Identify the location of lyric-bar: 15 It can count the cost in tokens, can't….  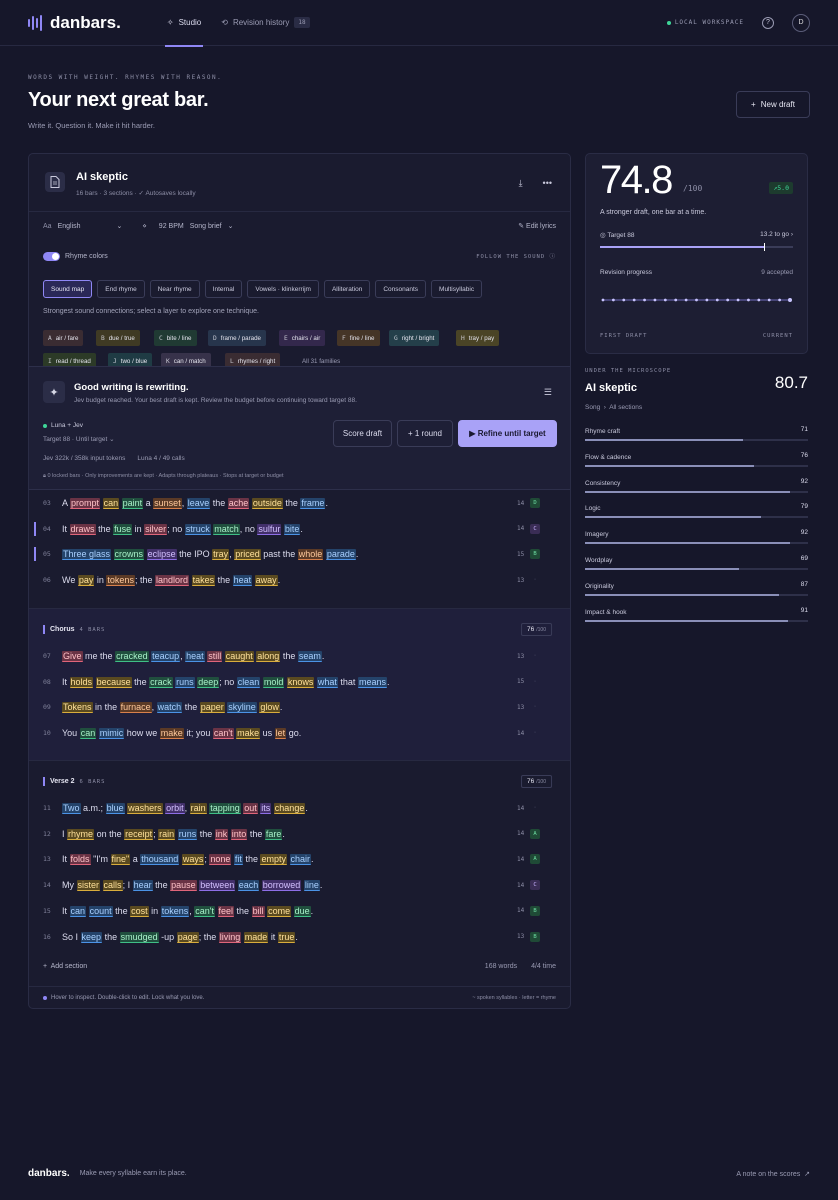
(299, 911).